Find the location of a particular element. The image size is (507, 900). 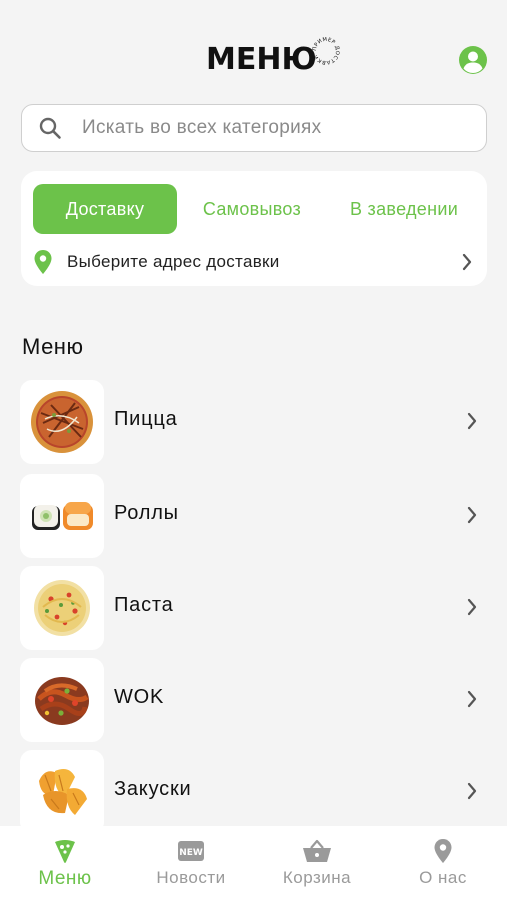

menu-leaf-icon is located at coordinates (65, 851).